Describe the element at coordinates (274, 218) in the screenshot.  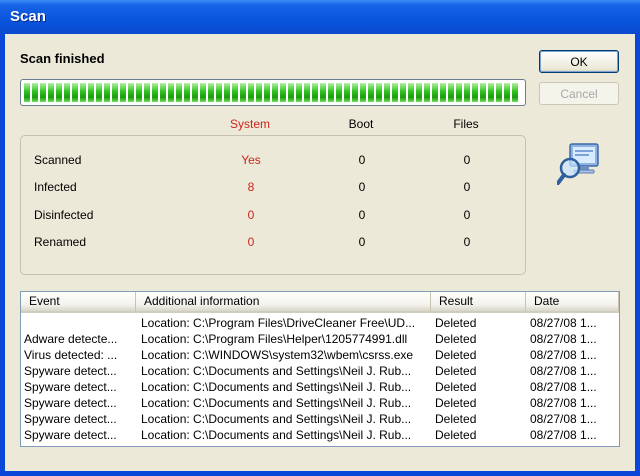
I see `stat-row-disinfected: Disinfected 0 0 0` at that location.